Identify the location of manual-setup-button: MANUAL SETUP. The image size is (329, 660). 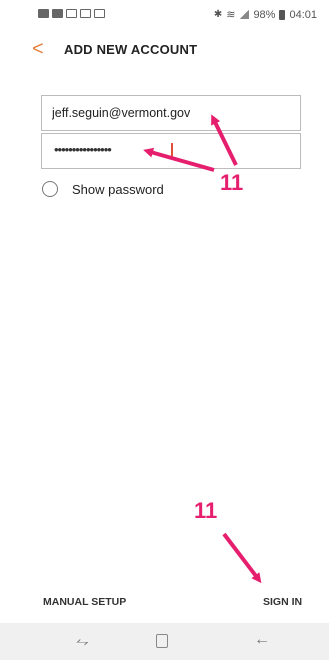
(84, 602).